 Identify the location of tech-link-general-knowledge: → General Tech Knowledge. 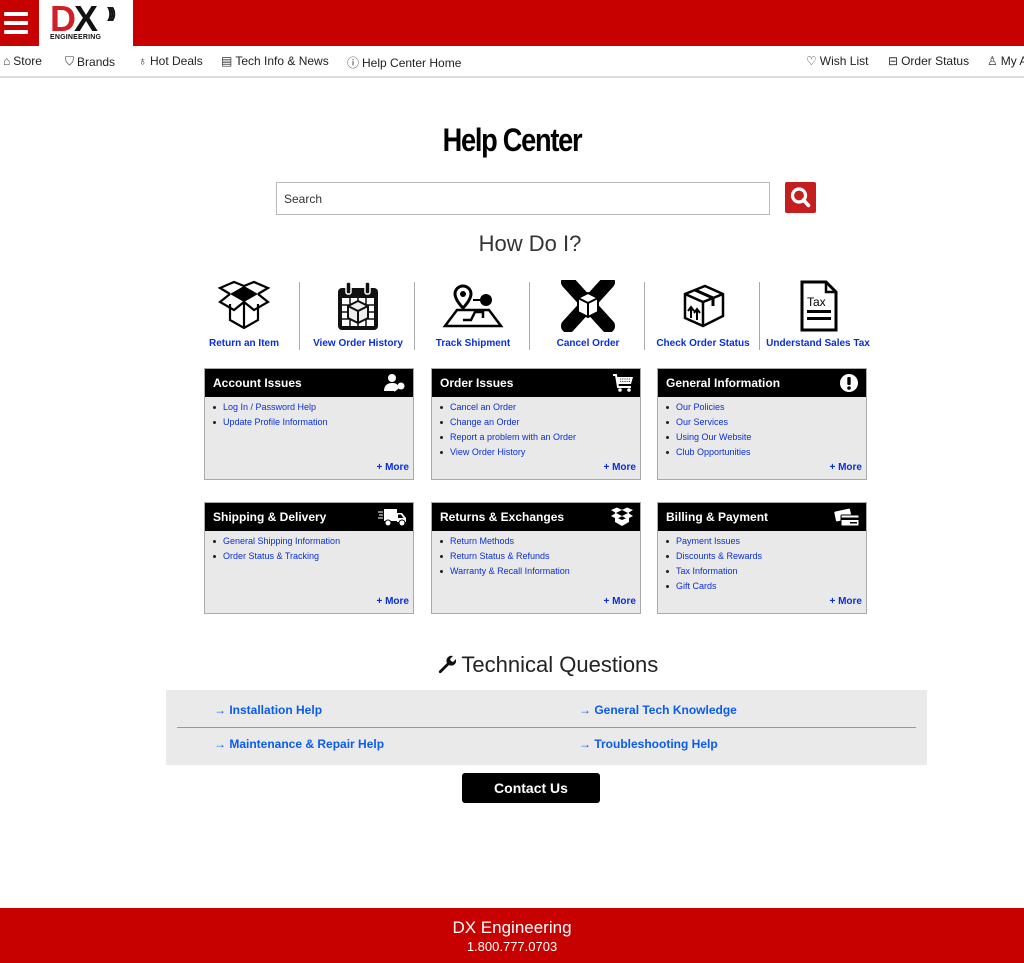
(658, 710).